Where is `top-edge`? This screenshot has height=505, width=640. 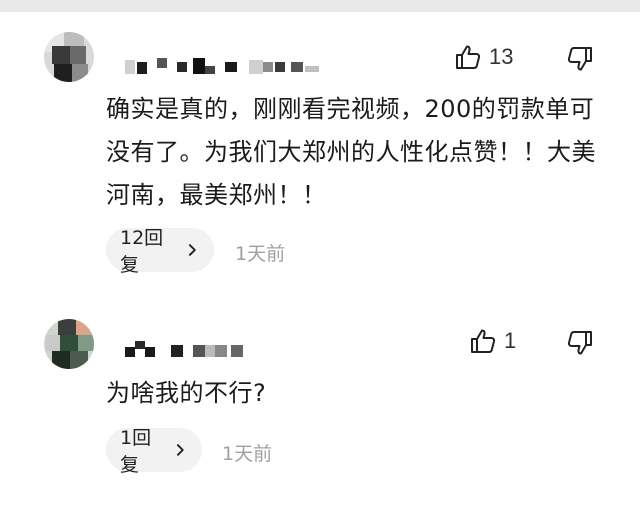 top-edge is located at coordinates (320, 6).